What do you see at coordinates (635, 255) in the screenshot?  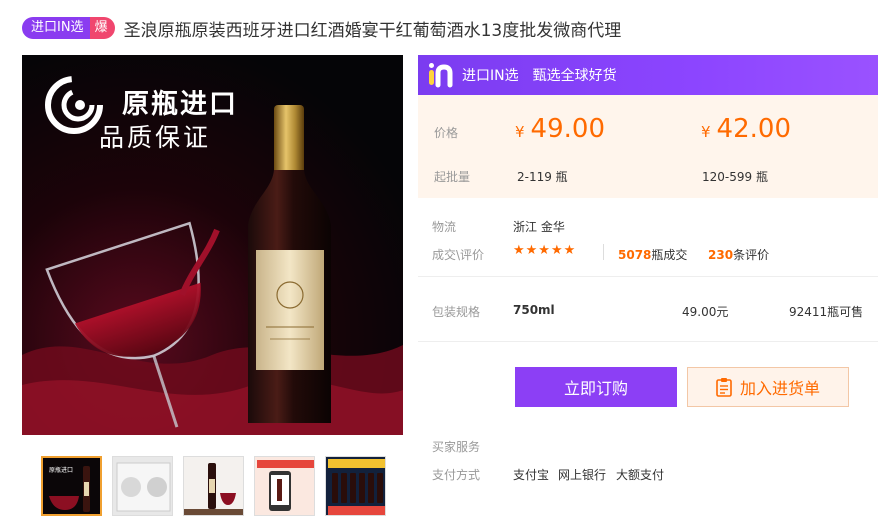 I see `sold-number: 5078` at bounding box center [635, 255].